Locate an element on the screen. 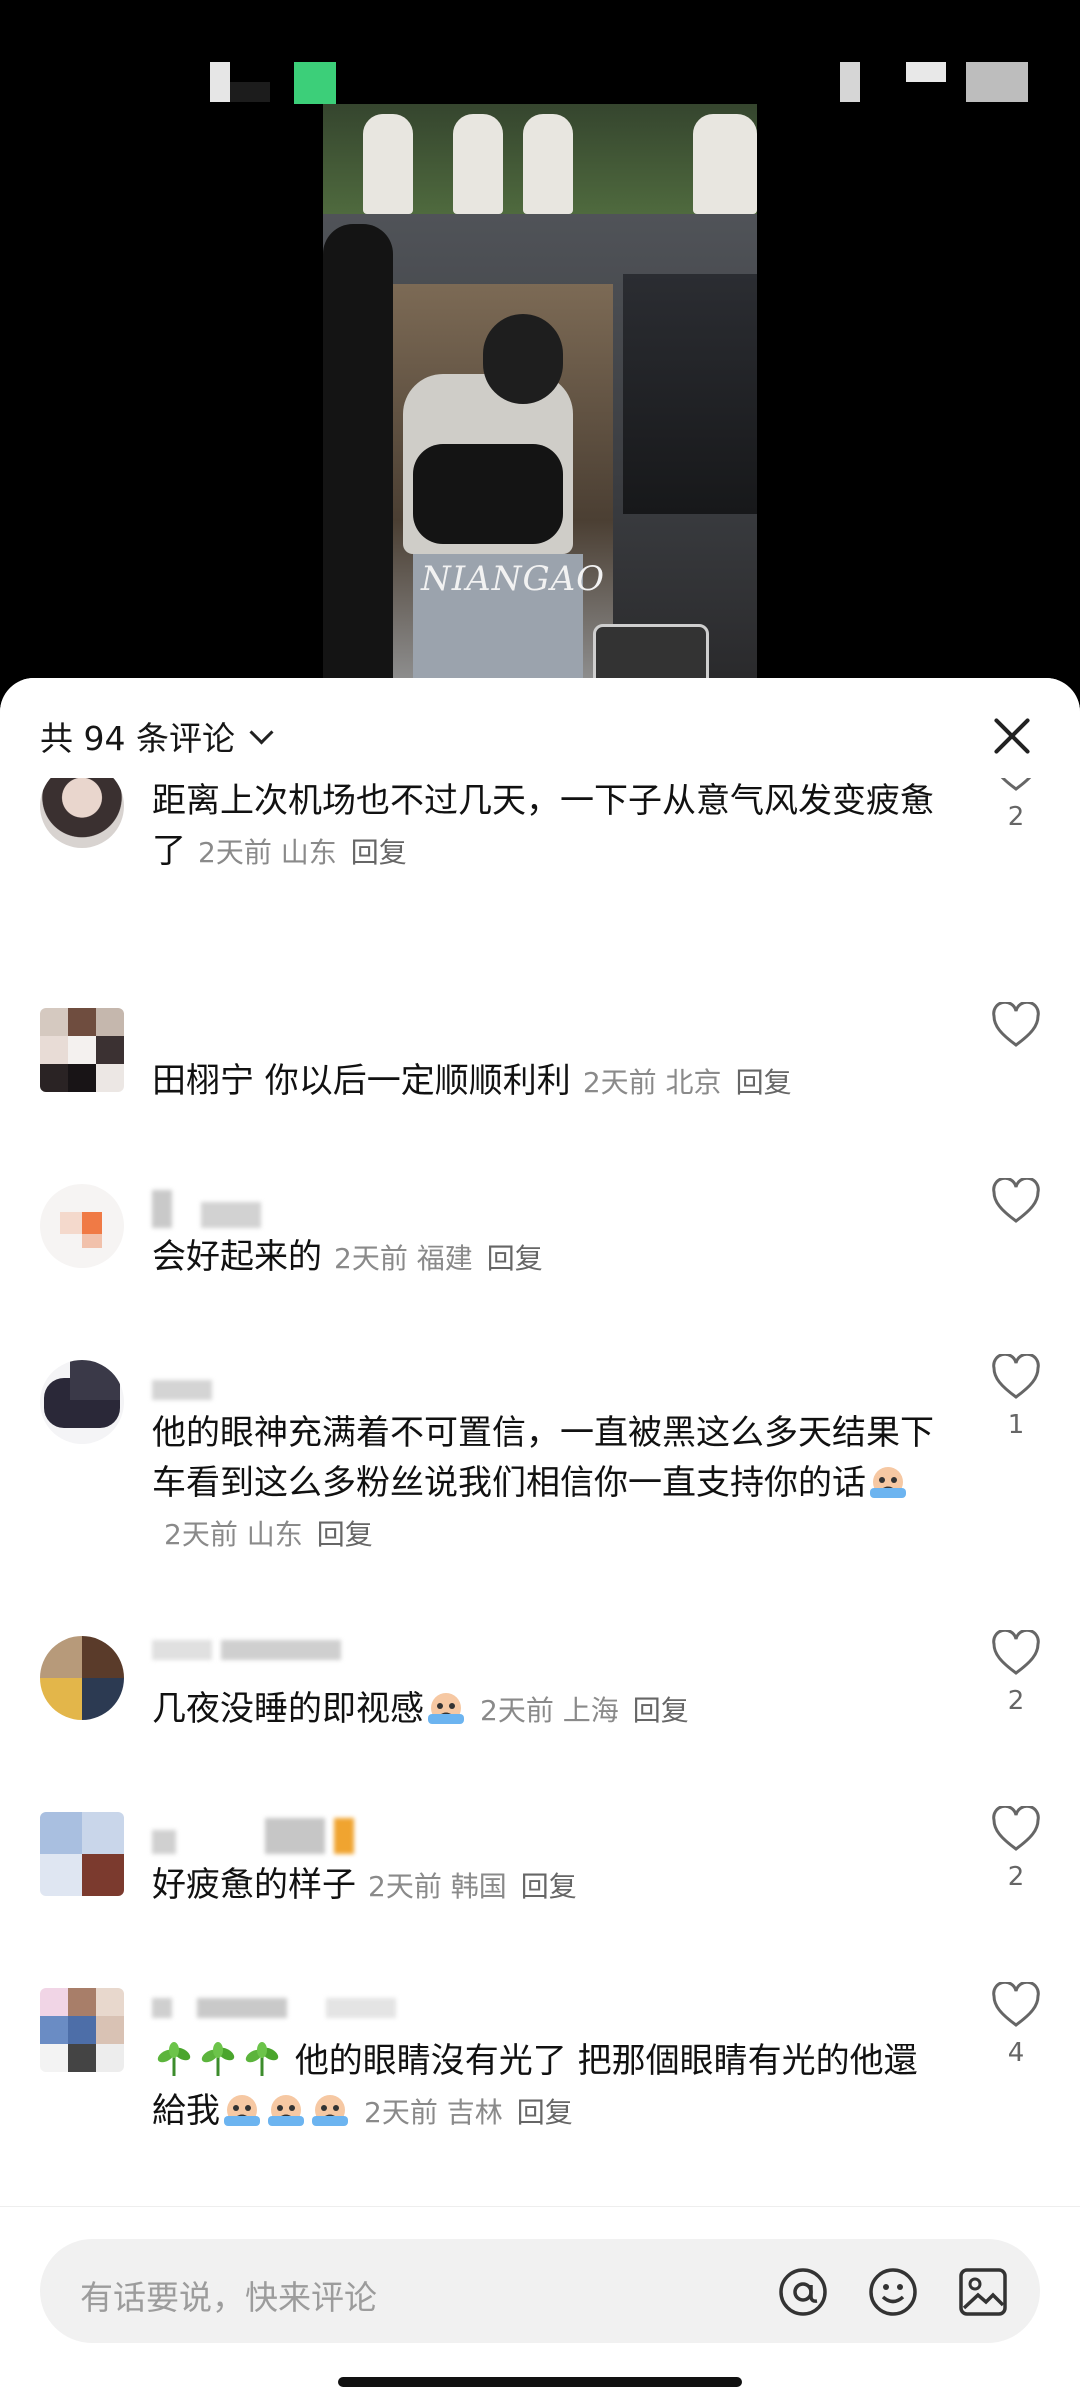 This screenshot has height=2400, width=1080. video-phone is located at coordinates (651, 651).